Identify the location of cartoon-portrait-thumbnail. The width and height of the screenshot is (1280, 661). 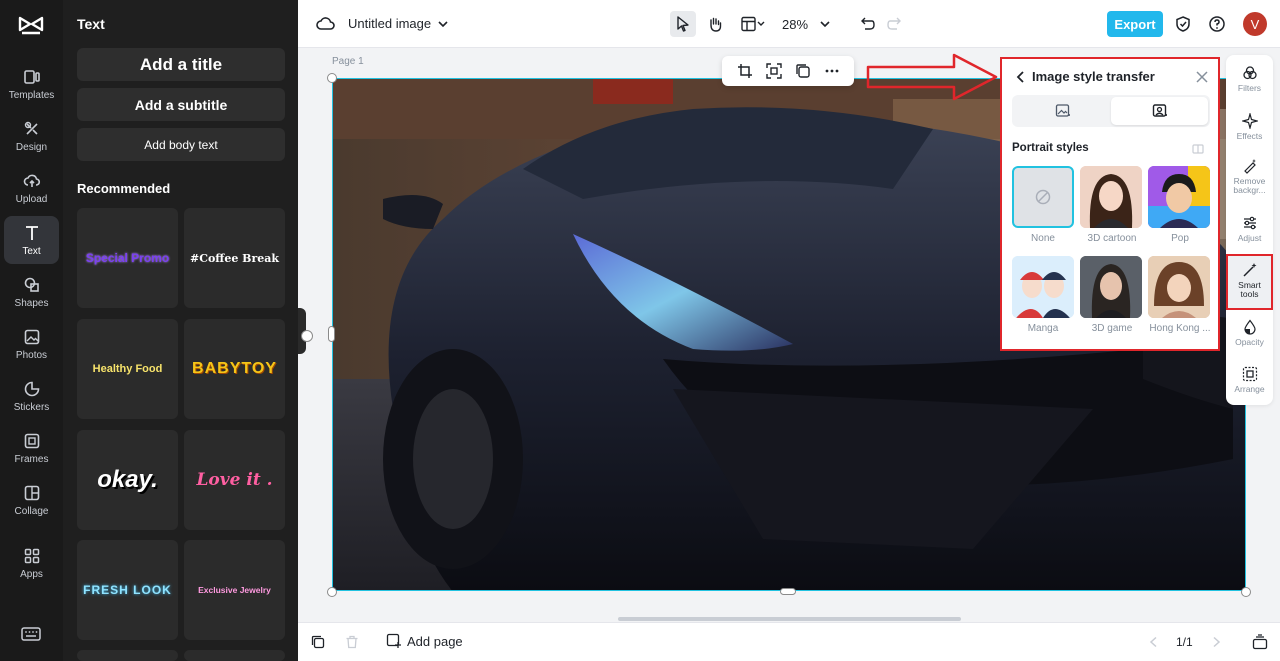
(1111, 197).